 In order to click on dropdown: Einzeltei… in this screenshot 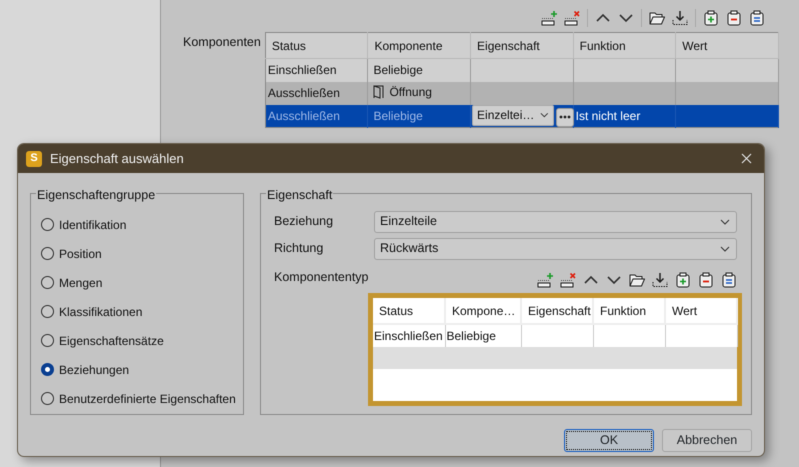, I will do `click(513, 115)`.